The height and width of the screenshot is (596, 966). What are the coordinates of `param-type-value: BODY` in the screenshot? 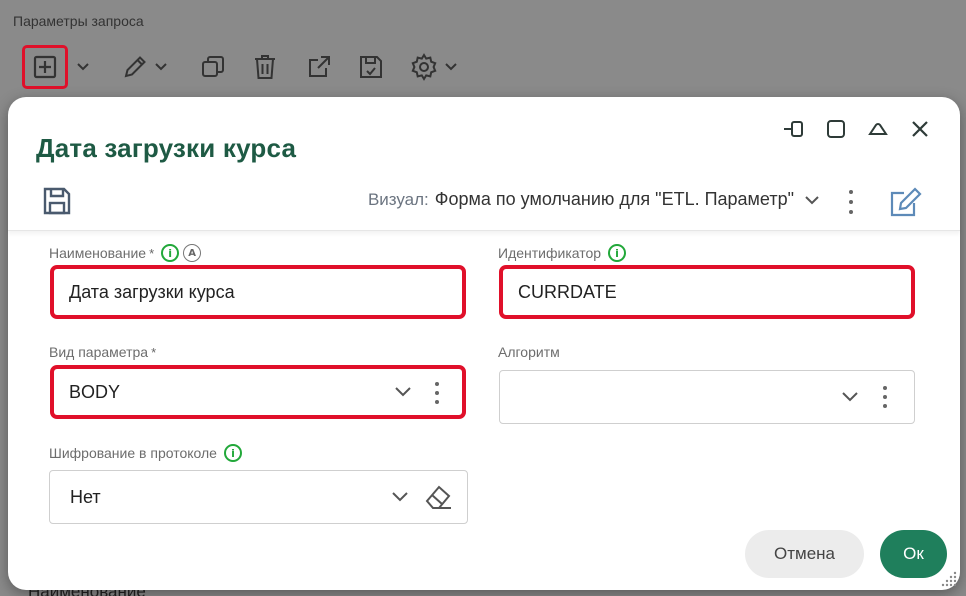 It's located at (95, 391).